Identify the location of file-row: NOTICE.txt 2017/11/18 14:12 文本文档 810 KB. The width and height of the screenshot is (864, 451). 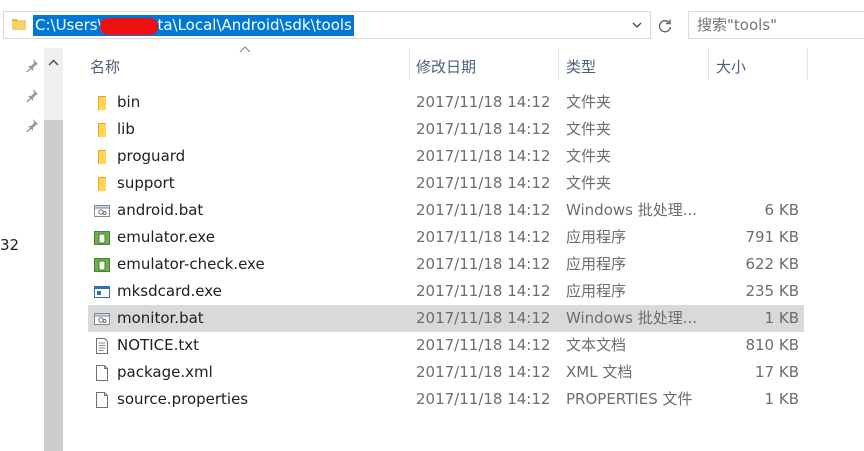
(446, 345).